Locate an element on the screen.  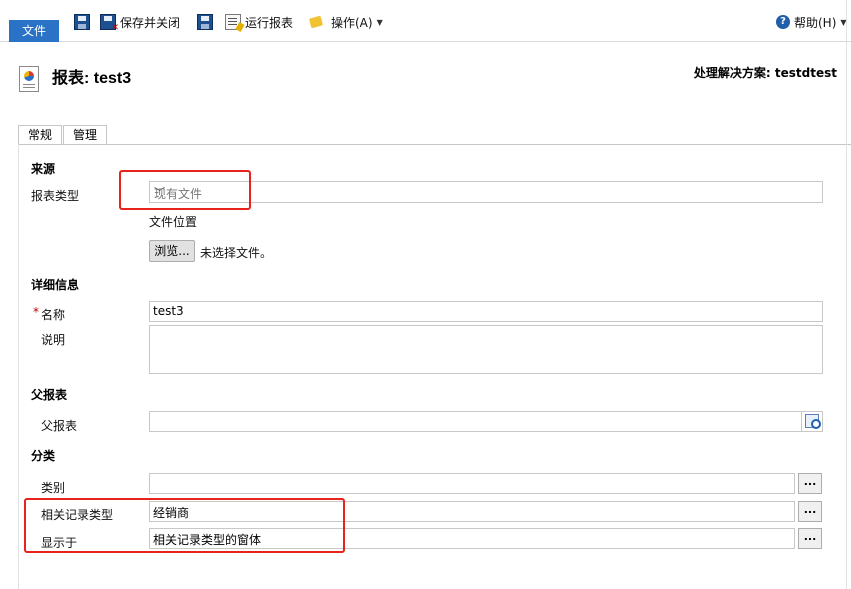
save-button is located at coordinates (82, 22).